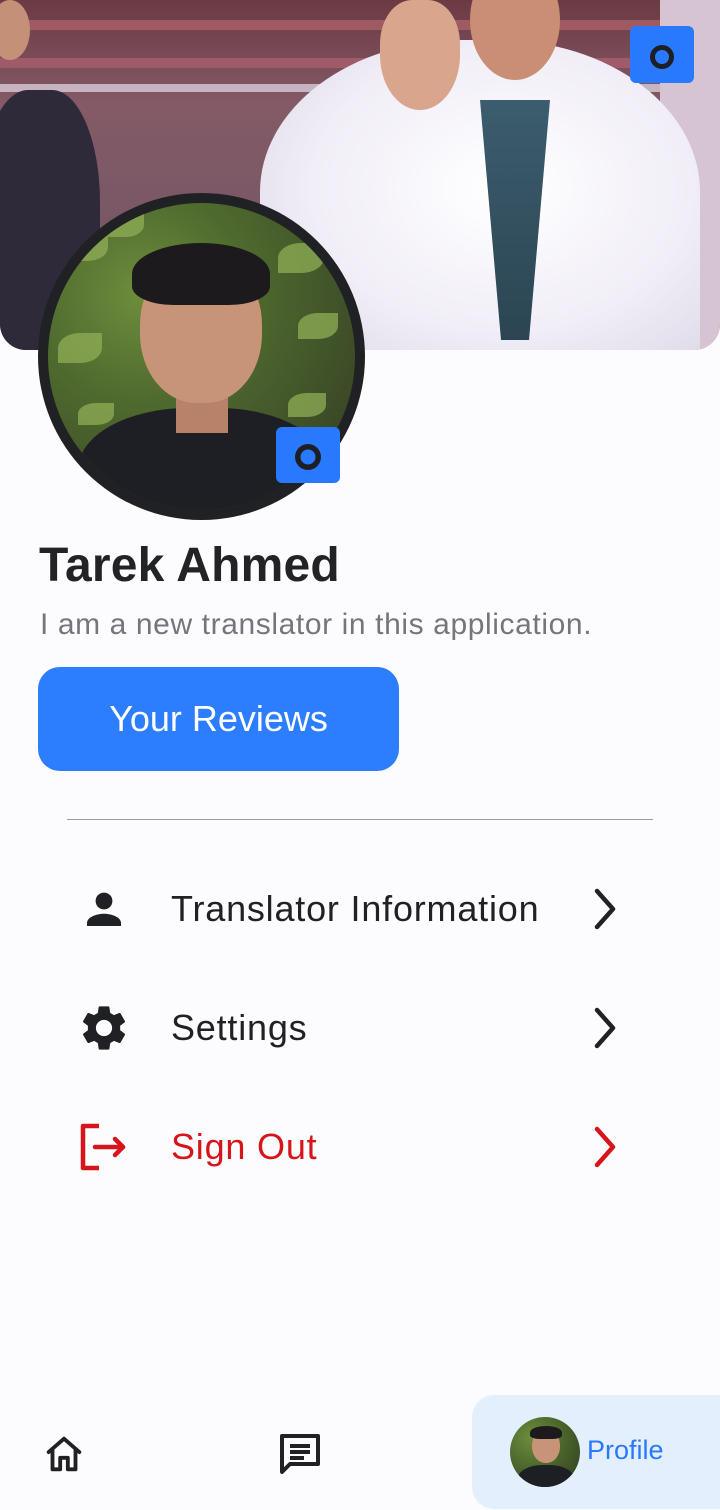  What do you see at coordinates (545, 1452) in the screenshot?
I see `avatar` at bounding box center [545, 1452].